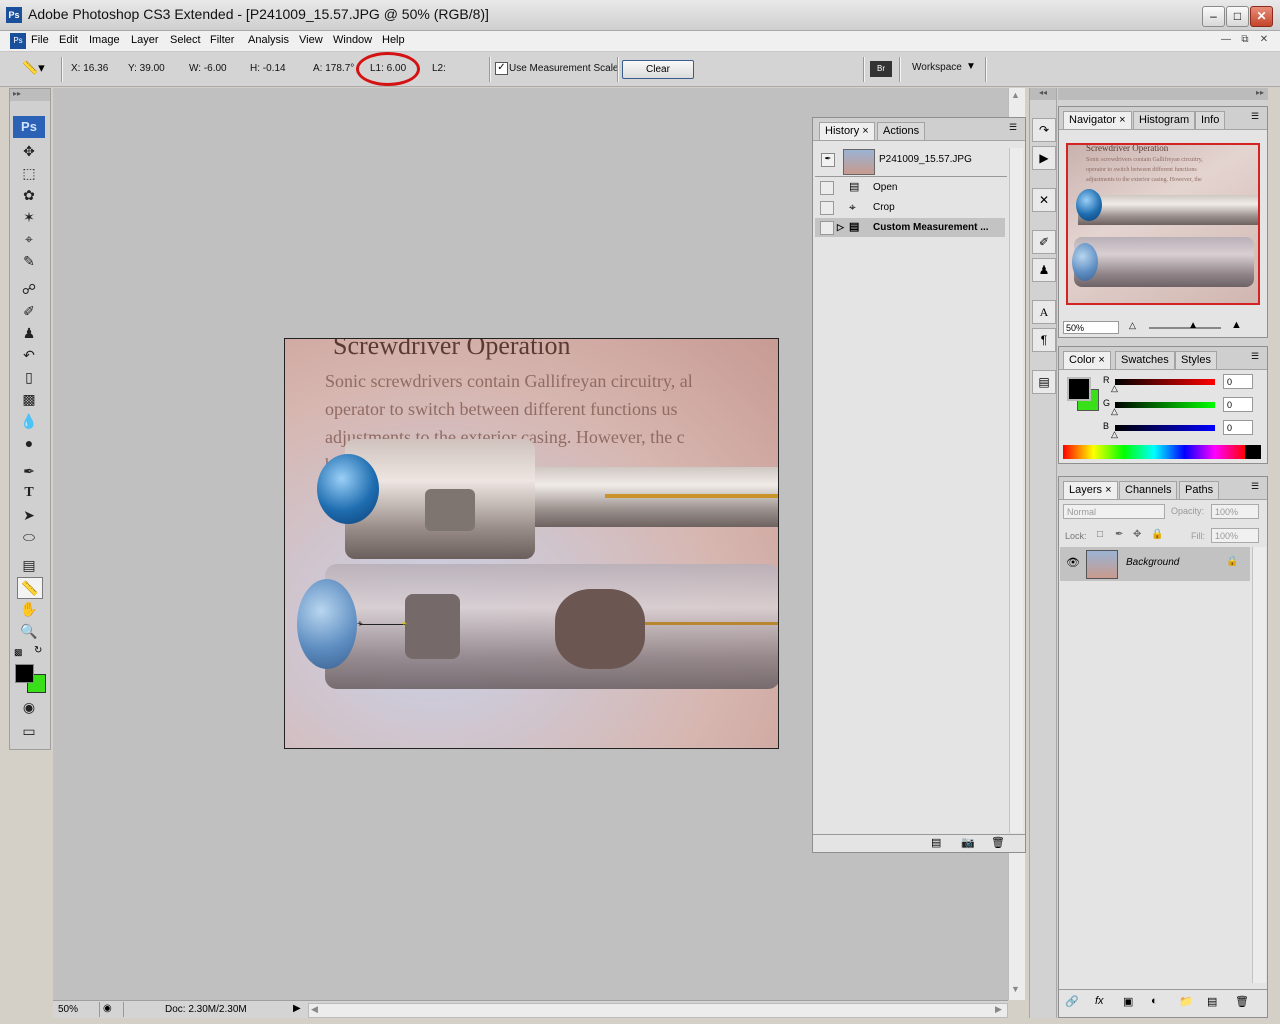 The image size is (1280, 1024). Describe the element at coordinates (998, 1009) in the screenshot. I see `scroll-right-icon: ▶` at that location.